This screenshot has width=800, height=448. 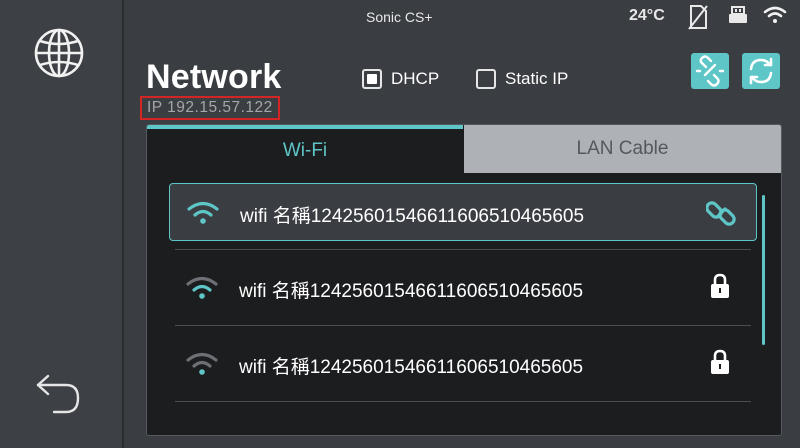 I want to click on refresh-icon, so click(x=761, y=71).